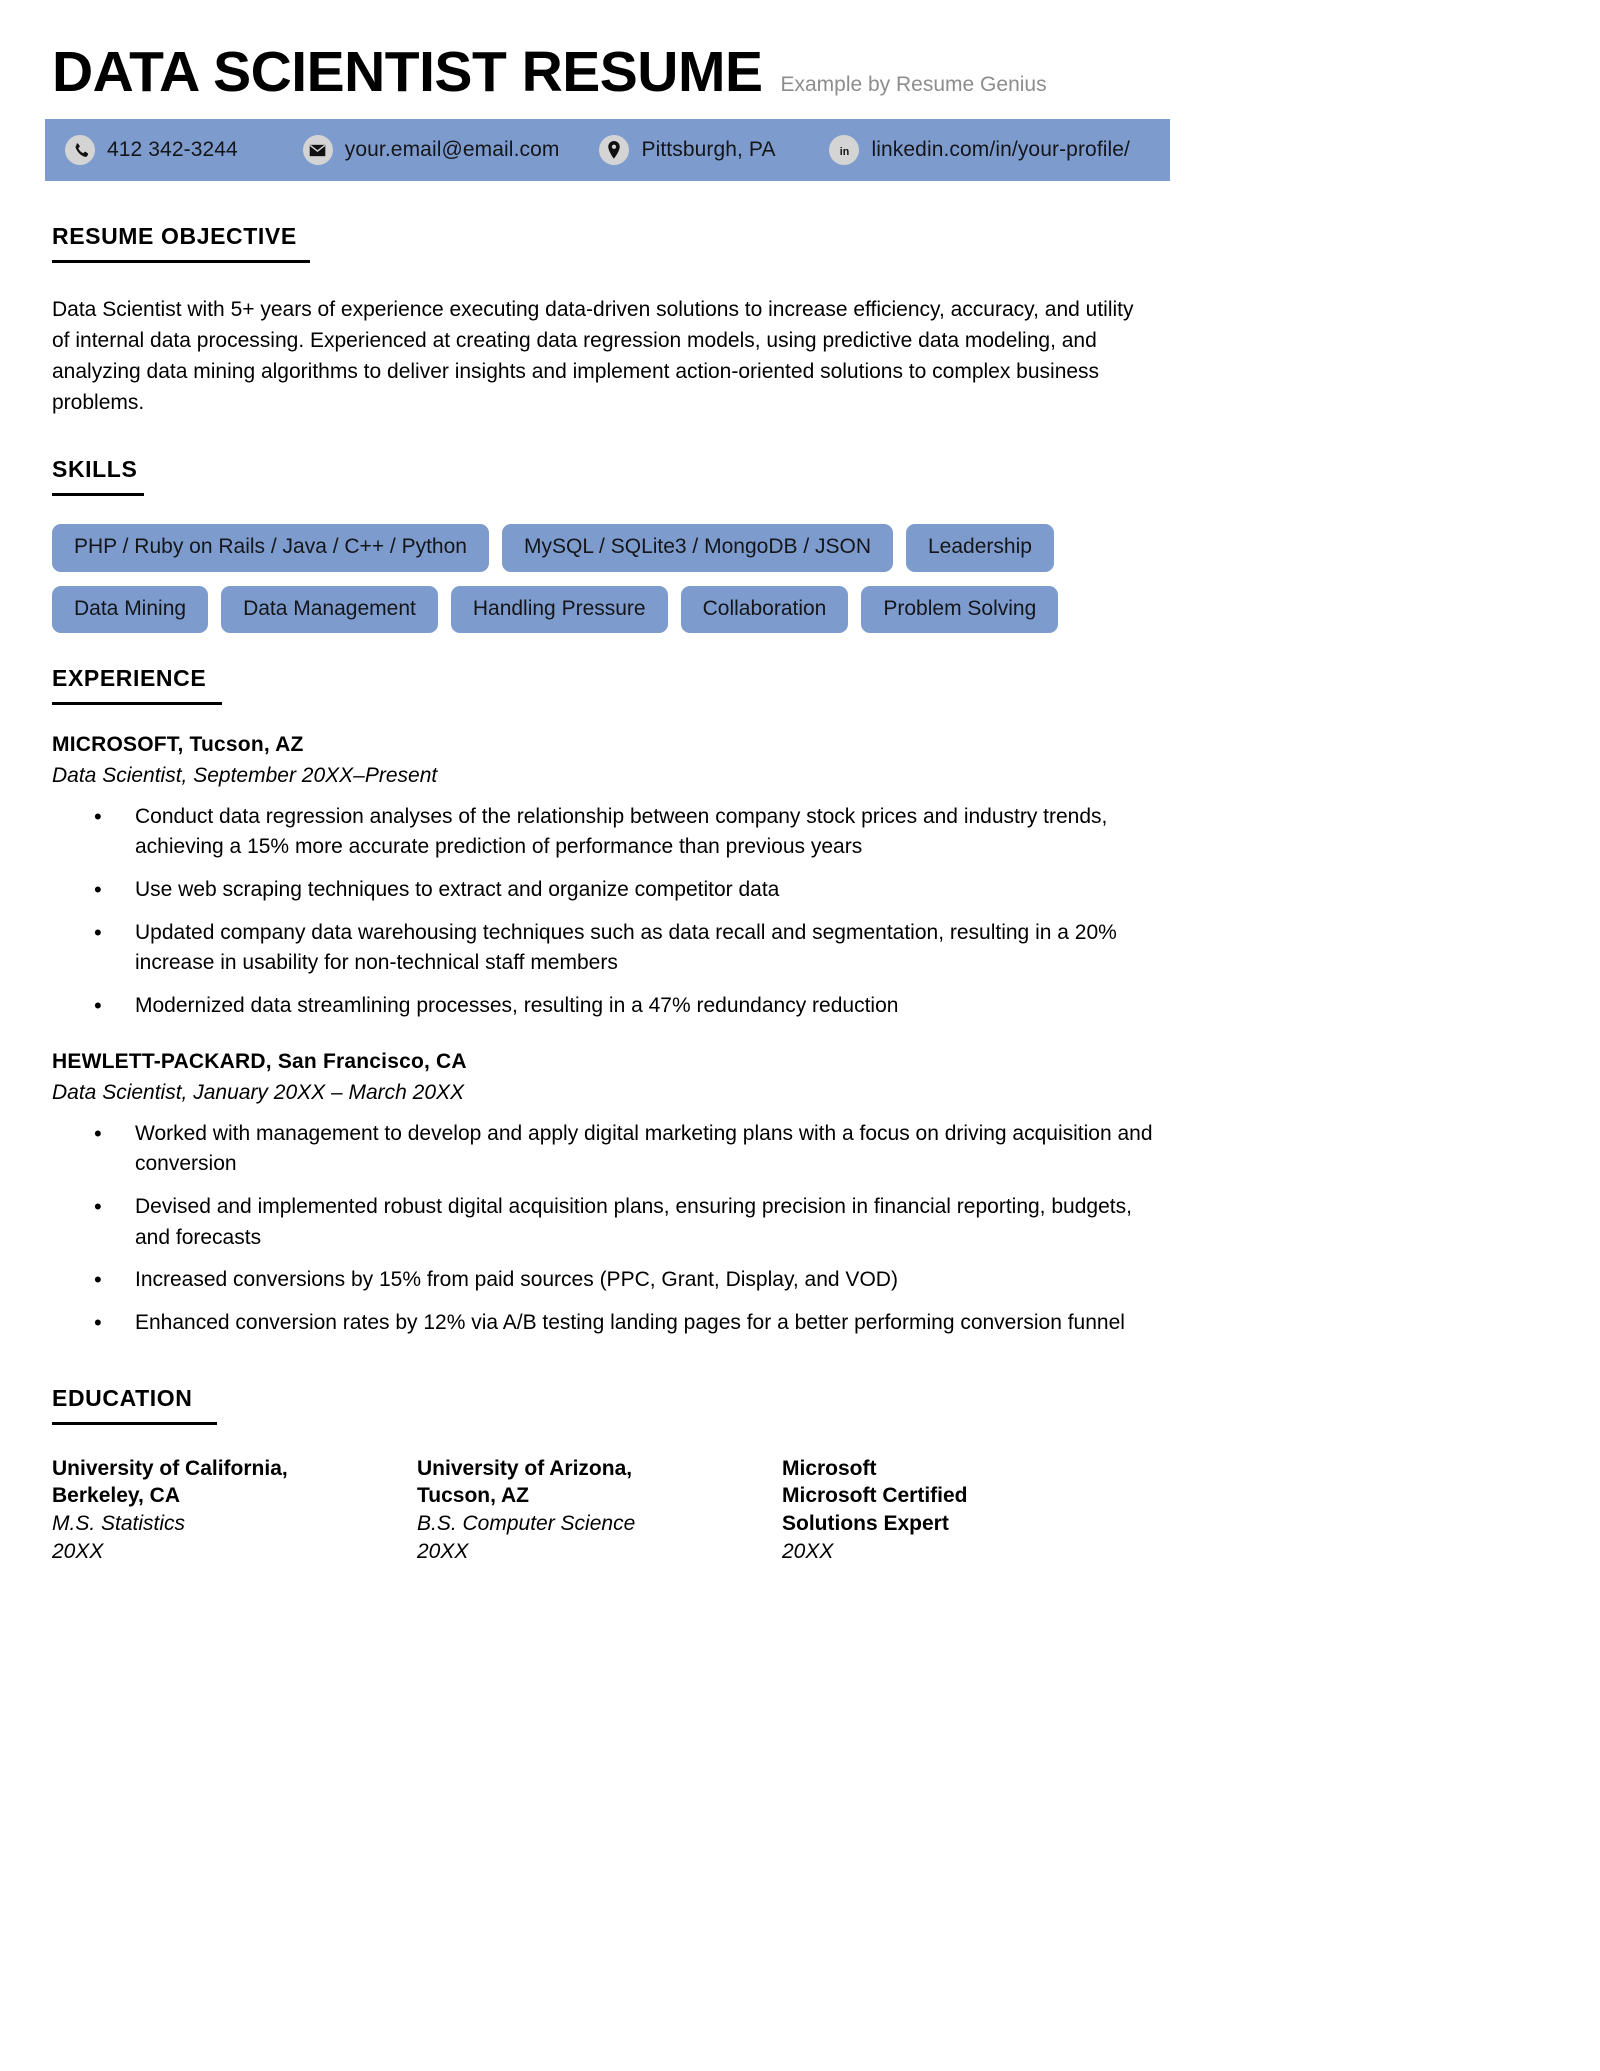  I want to click on linkedin-icon: in, so click(844, 150).